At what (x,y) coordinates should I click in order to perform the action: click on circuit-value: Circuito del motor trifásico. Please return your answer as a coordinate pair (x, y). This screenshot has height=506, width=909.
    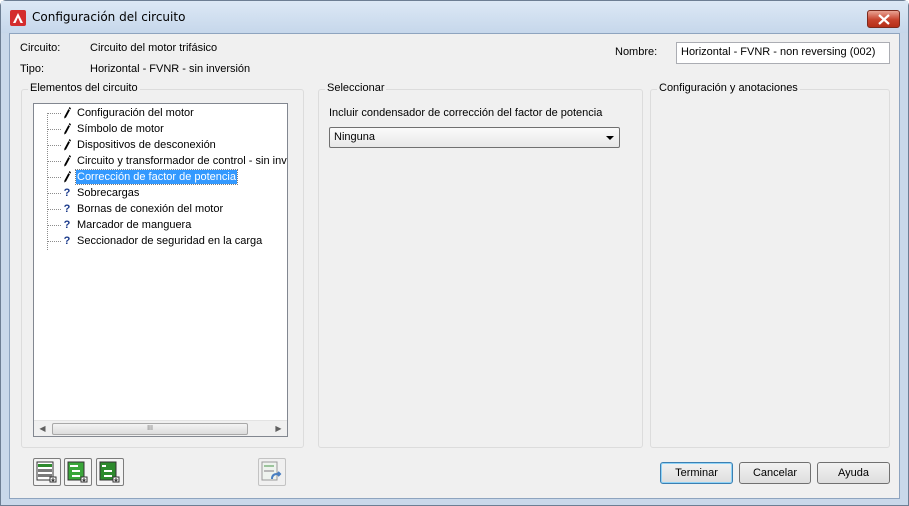
    Looking at the image, I should click on (154, 48).